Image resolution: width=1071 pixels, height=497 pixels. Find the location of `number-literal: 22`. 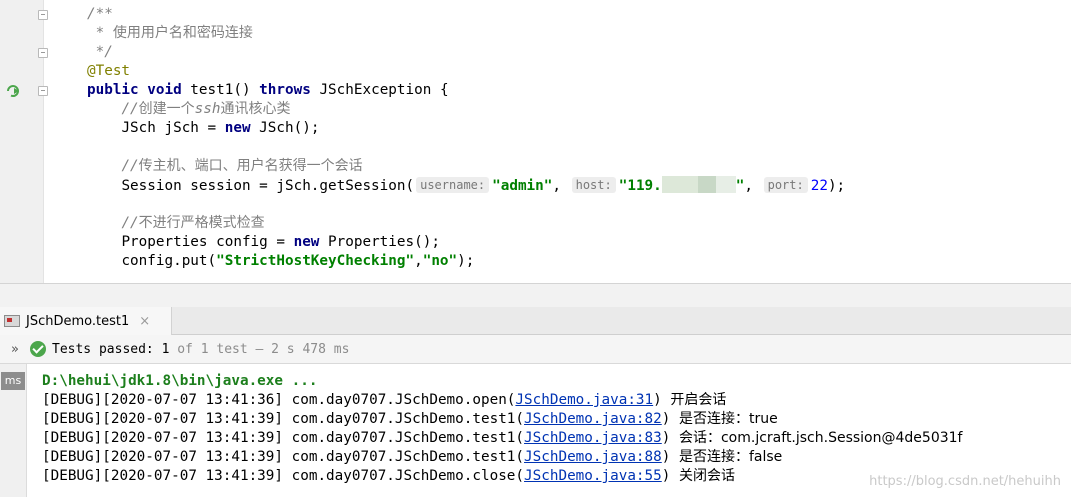

number-literal: 22 is located at coordinates (819, 186).